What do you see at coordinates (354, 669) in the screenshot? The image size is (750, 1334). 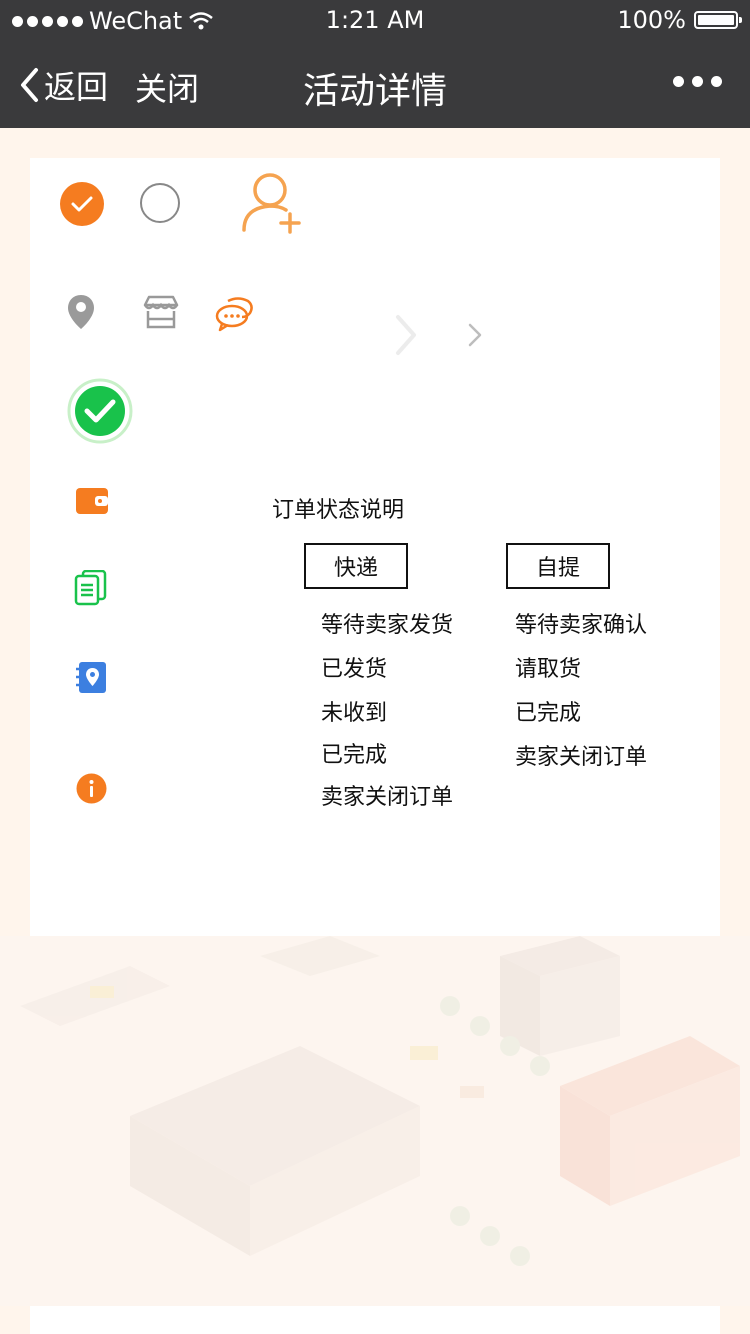 I see `list-item: 已发货` at bounding box center [354, 669].